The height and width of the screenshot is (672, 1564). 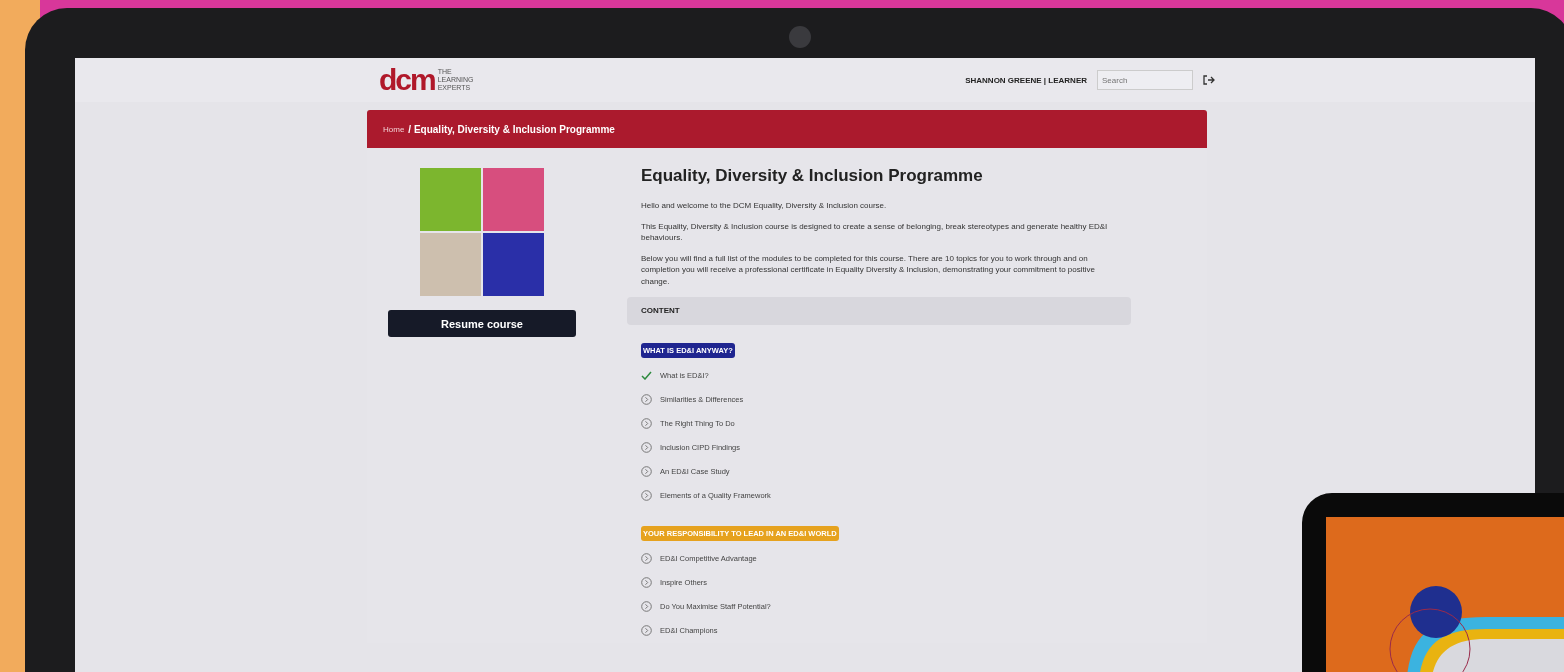 What do you see at coordinates (1209, 80) in the screenshot?
I see `logout-icon` at bounding box center [1209, 80].